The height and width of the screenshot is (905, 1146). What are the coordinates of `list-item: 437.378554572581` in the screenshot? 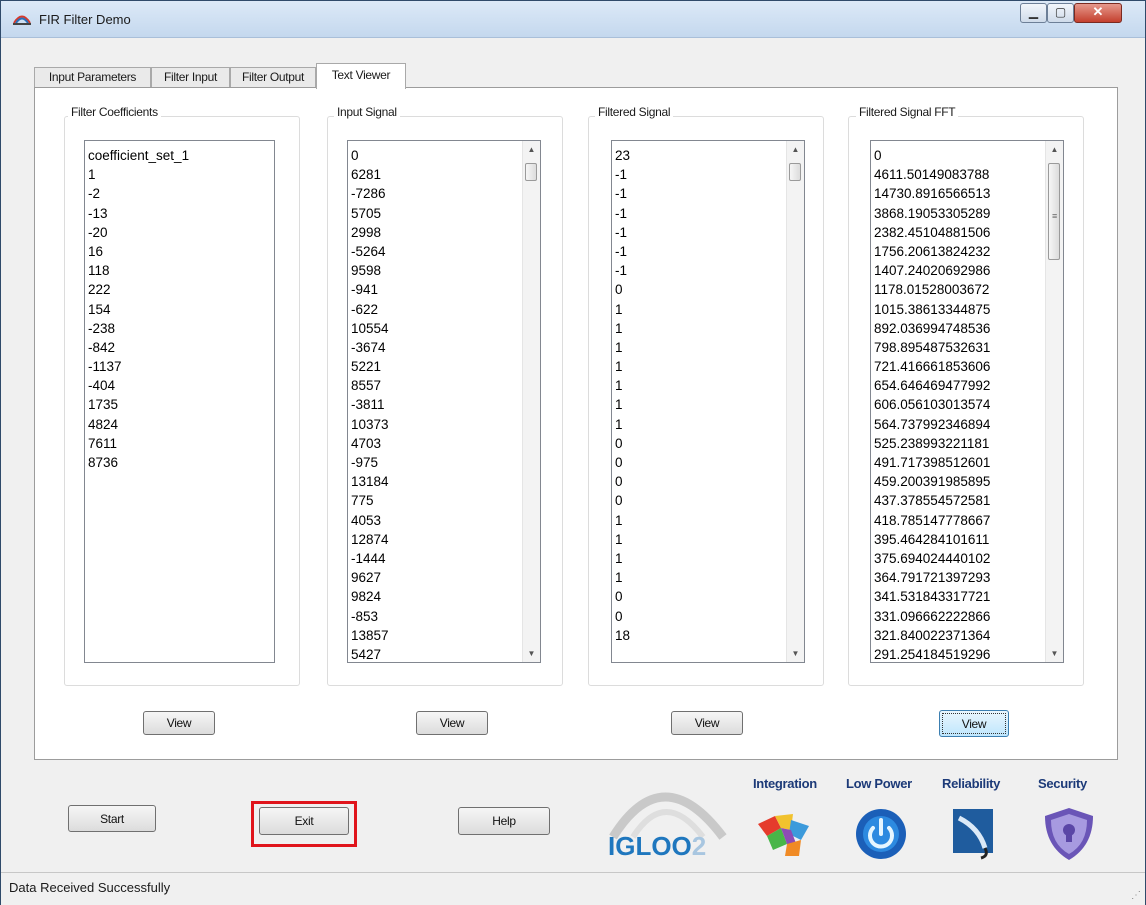 It's located at (958, 500).